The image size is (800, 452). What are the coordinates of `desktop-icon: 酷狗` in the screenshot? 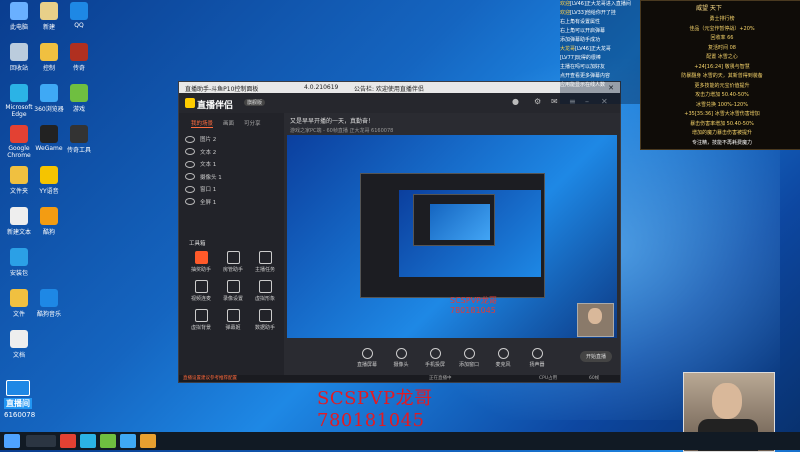 It's located at (49, 221).